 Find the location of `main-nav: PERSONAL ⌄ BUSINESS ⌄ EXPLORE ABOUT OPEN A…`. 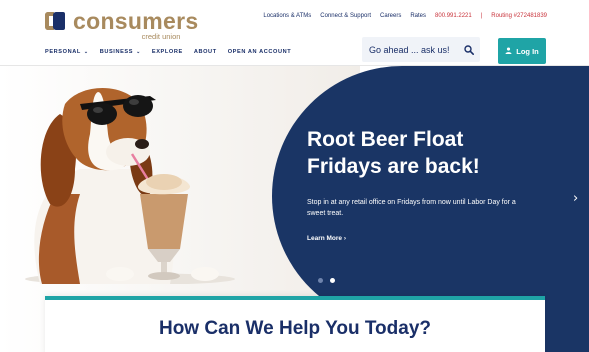

main-nav: PERSONAL ⌄ BUSINESS ⌄ EXPLORE ABOUT OPEN A… is located at coordinates (168, 52).